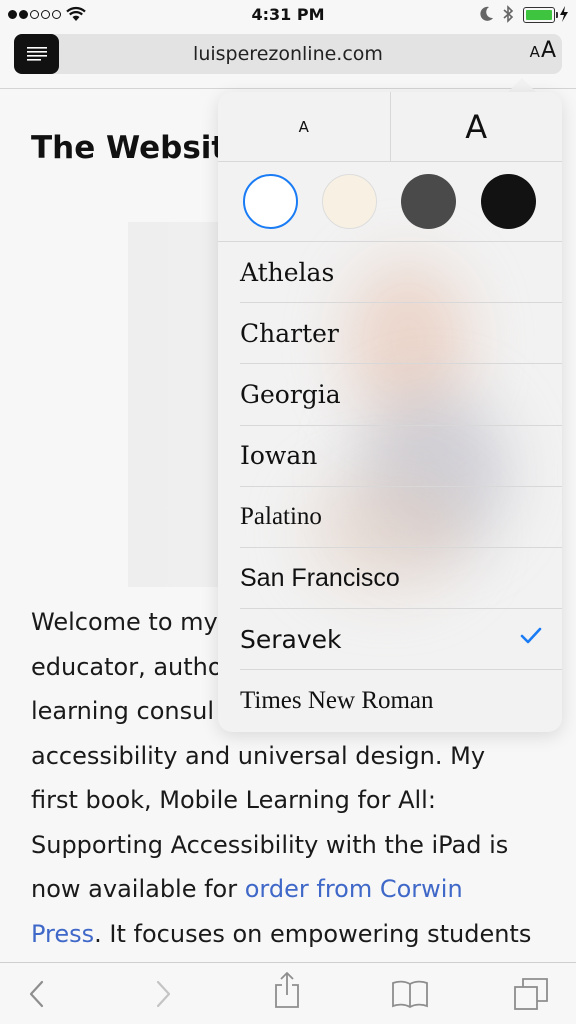 This screenshot has height=1024, width=576. Describe the element at coordinates (289, 333) in the screenshot. I see `font-label: Charter` at that location.